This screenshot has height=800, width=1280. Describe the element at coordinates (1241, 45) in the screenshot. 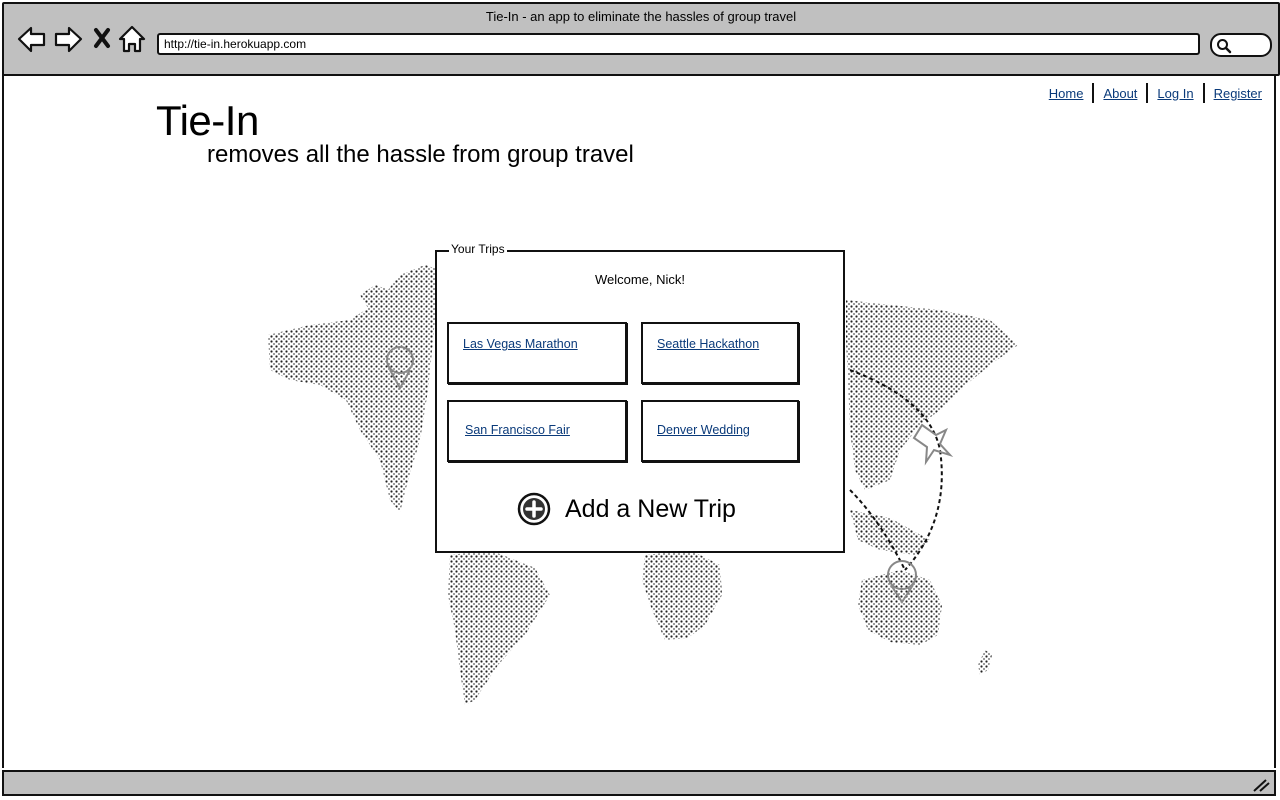

I see `browser-search-input` at that location.